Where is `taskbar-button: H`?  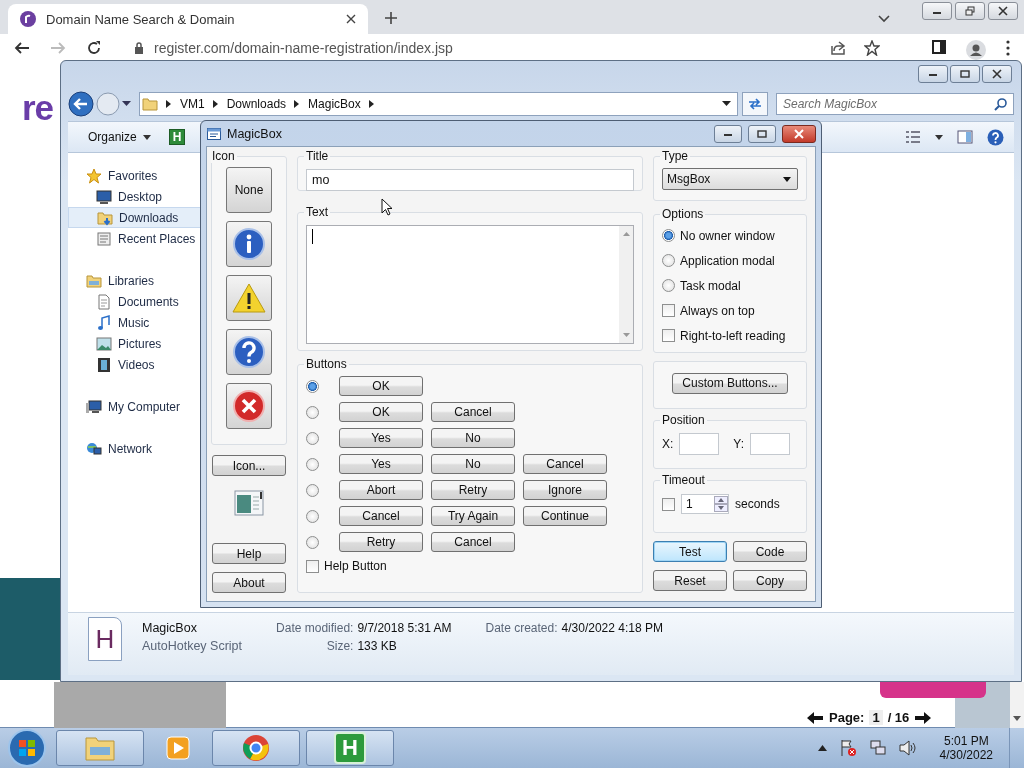 taskbar-button: H is located at coordinates (350, 748).